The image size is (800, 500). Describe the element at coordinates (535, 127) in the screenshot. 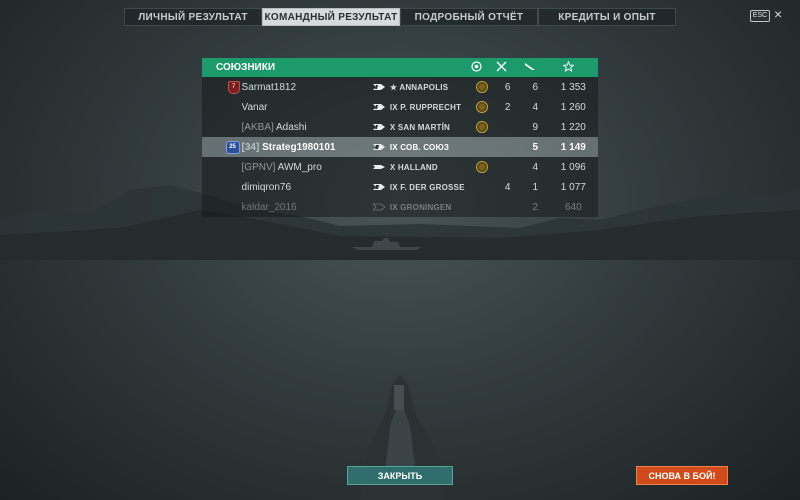

I see `stat-ships: 9` at that location.